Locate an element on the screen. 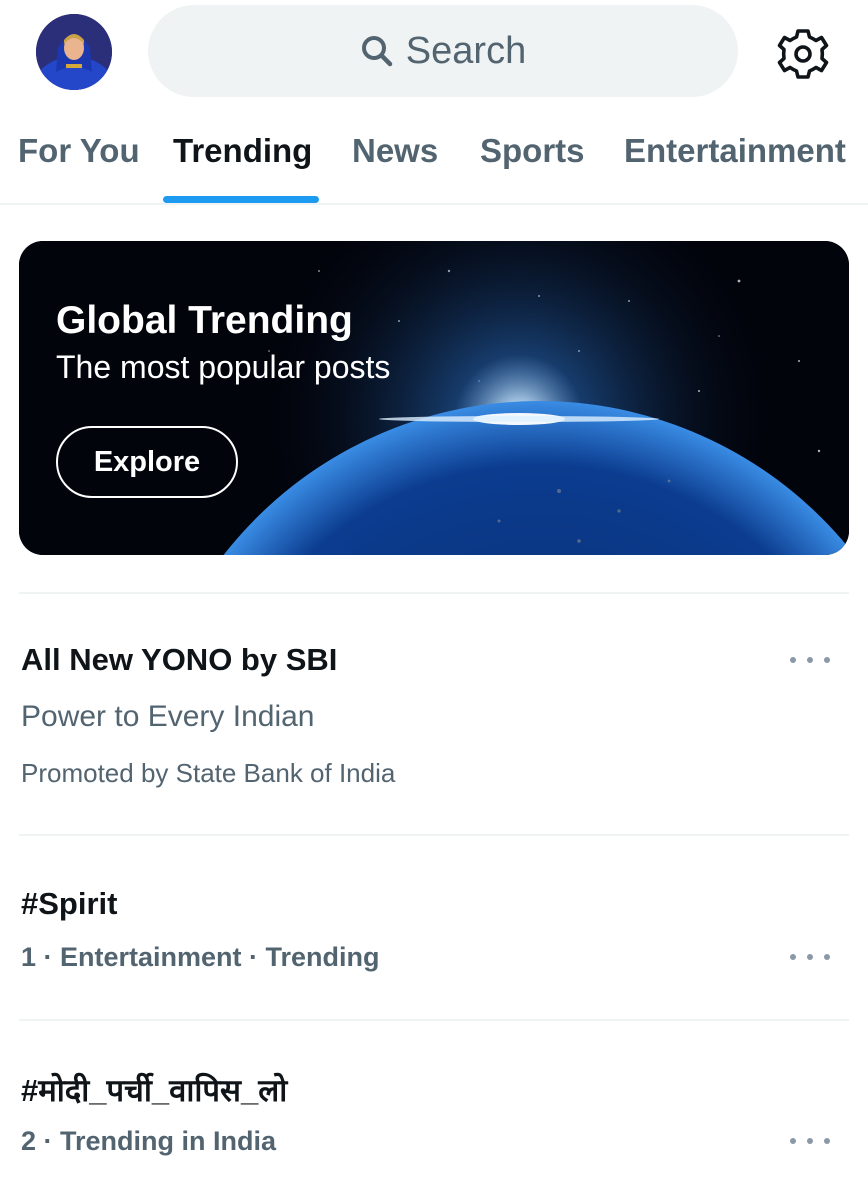 This screenshot has width=868, height=1200. tab-news: News is located at coordinates (395, 151).